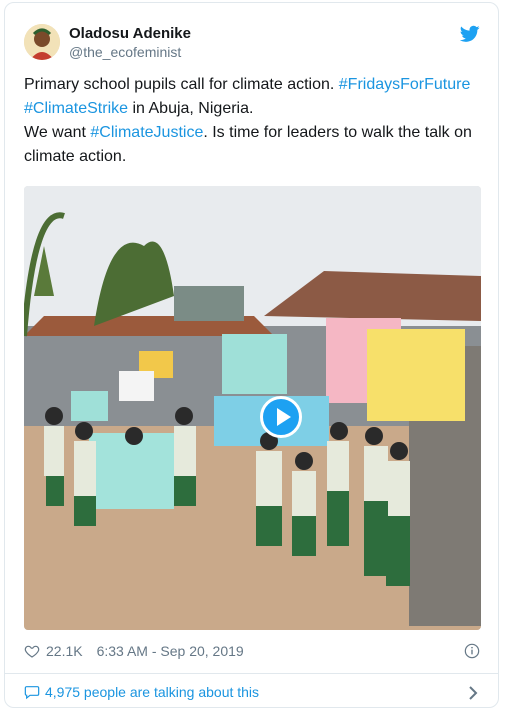 The height and width of the screenshot is (712, 505). I want to click on twitter-bird-icon, so click(470, 34).